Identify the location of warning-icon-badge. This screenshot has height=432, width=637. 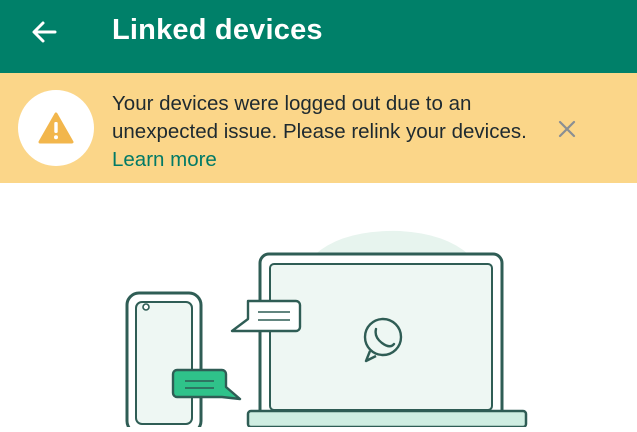
(56, 128).